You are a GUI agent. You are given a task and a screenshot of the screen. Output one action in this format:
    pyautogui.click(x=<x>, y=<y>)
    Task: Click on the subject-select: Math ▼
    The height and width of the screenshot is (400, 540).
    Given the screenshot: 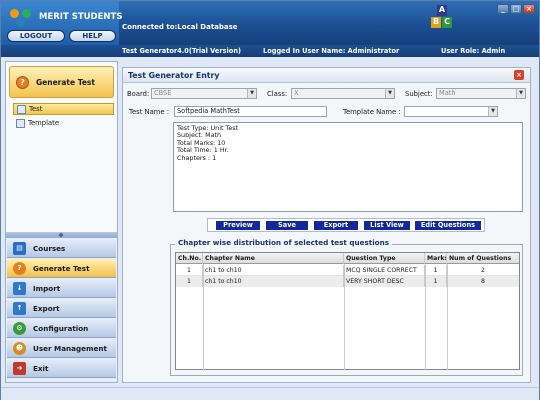 What is the action you would take?
    pyautogui.click(x=481, y=93)
    